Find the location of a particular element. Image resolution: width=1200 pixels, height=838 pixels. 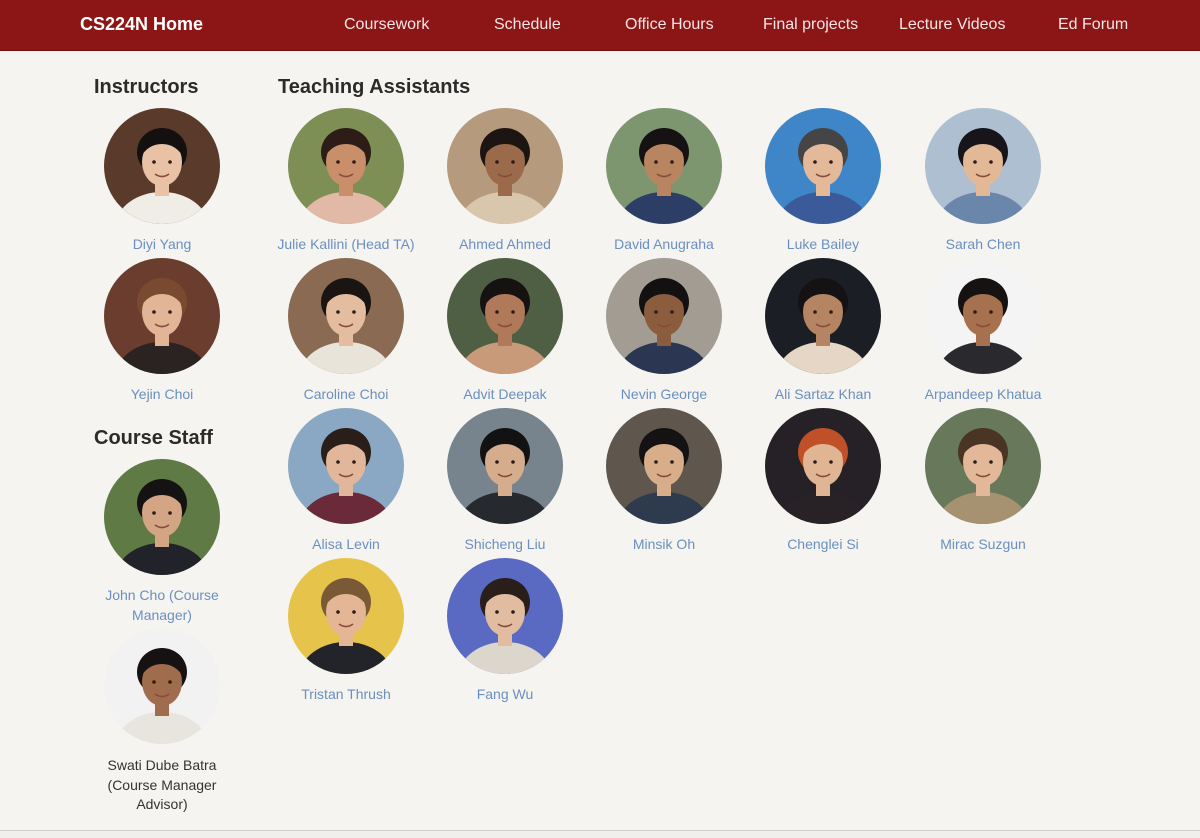

ta-name: Chenglei Si is located at coordinates (823, 545).